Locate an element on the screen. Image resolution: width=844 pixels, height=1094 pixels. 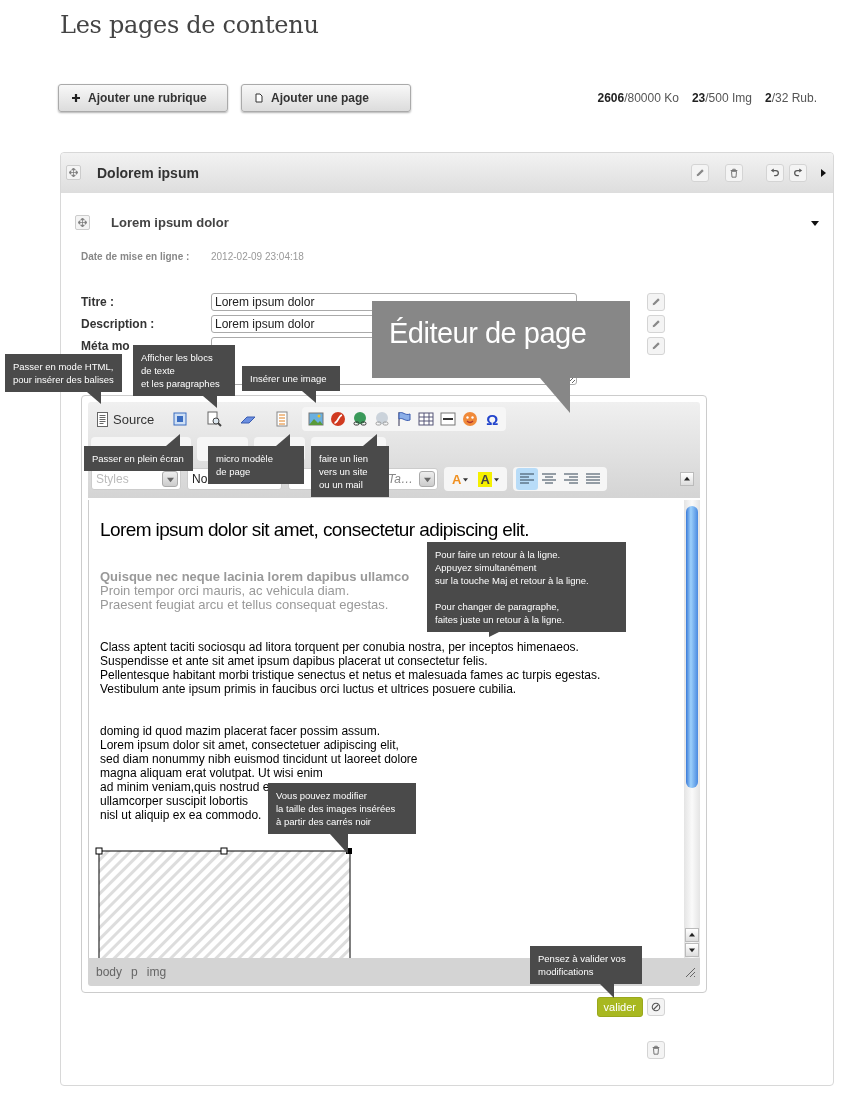
field-label: Titre : is located at coordinates (98, 302).